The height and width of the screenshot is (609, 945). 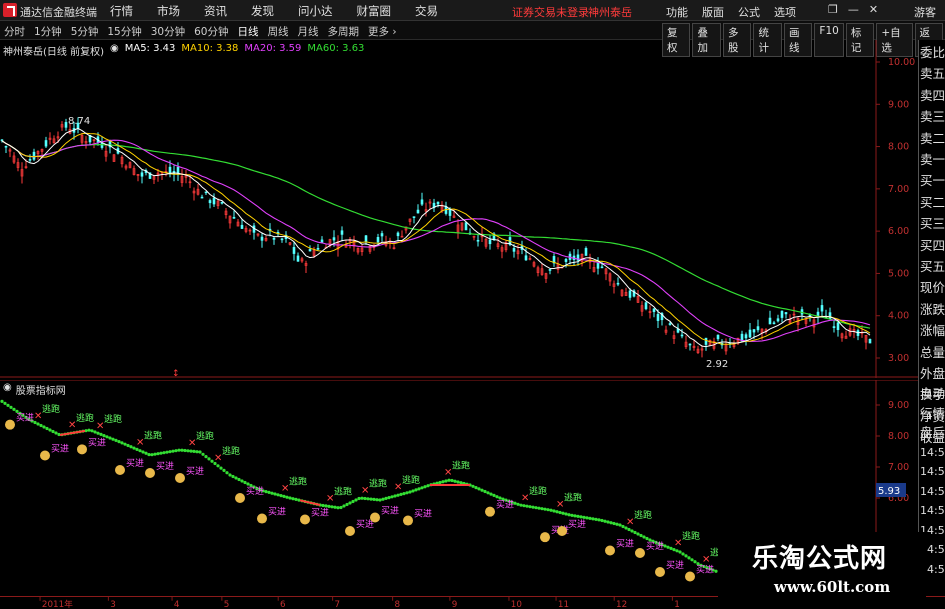 I want to click on menu-item-formula: 公式, so click(x=749, y=12).